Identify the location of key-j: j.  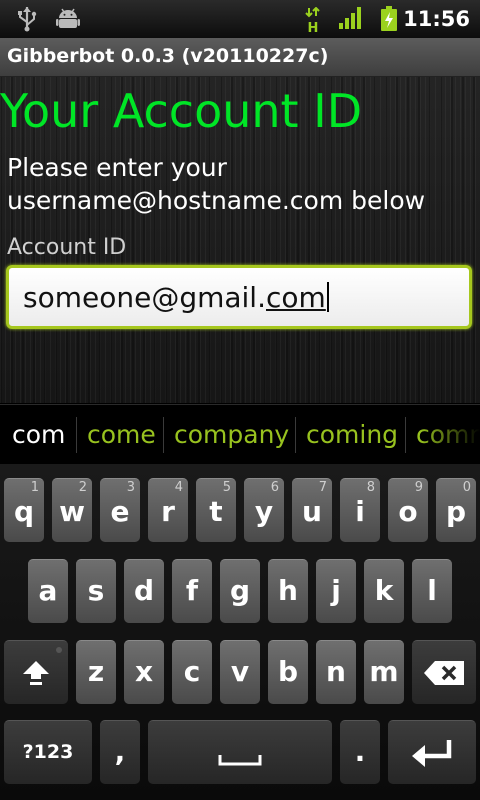
(336, 591).